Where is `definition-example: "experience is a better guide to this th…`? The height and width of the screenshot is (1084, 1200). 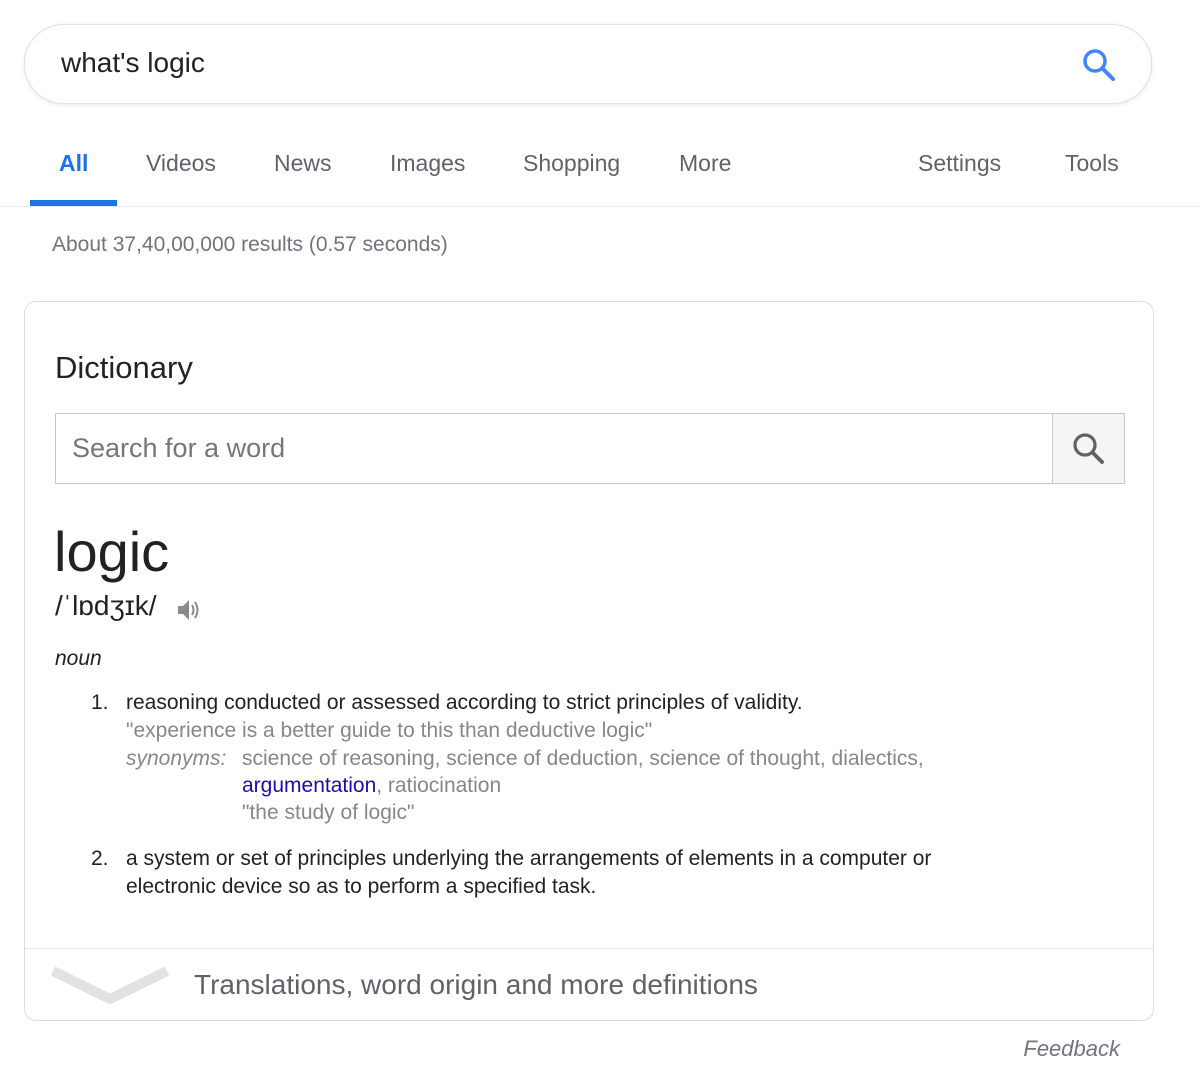
definition-example: "experience is a better guide to this th… is located at coordinates (389, 730).